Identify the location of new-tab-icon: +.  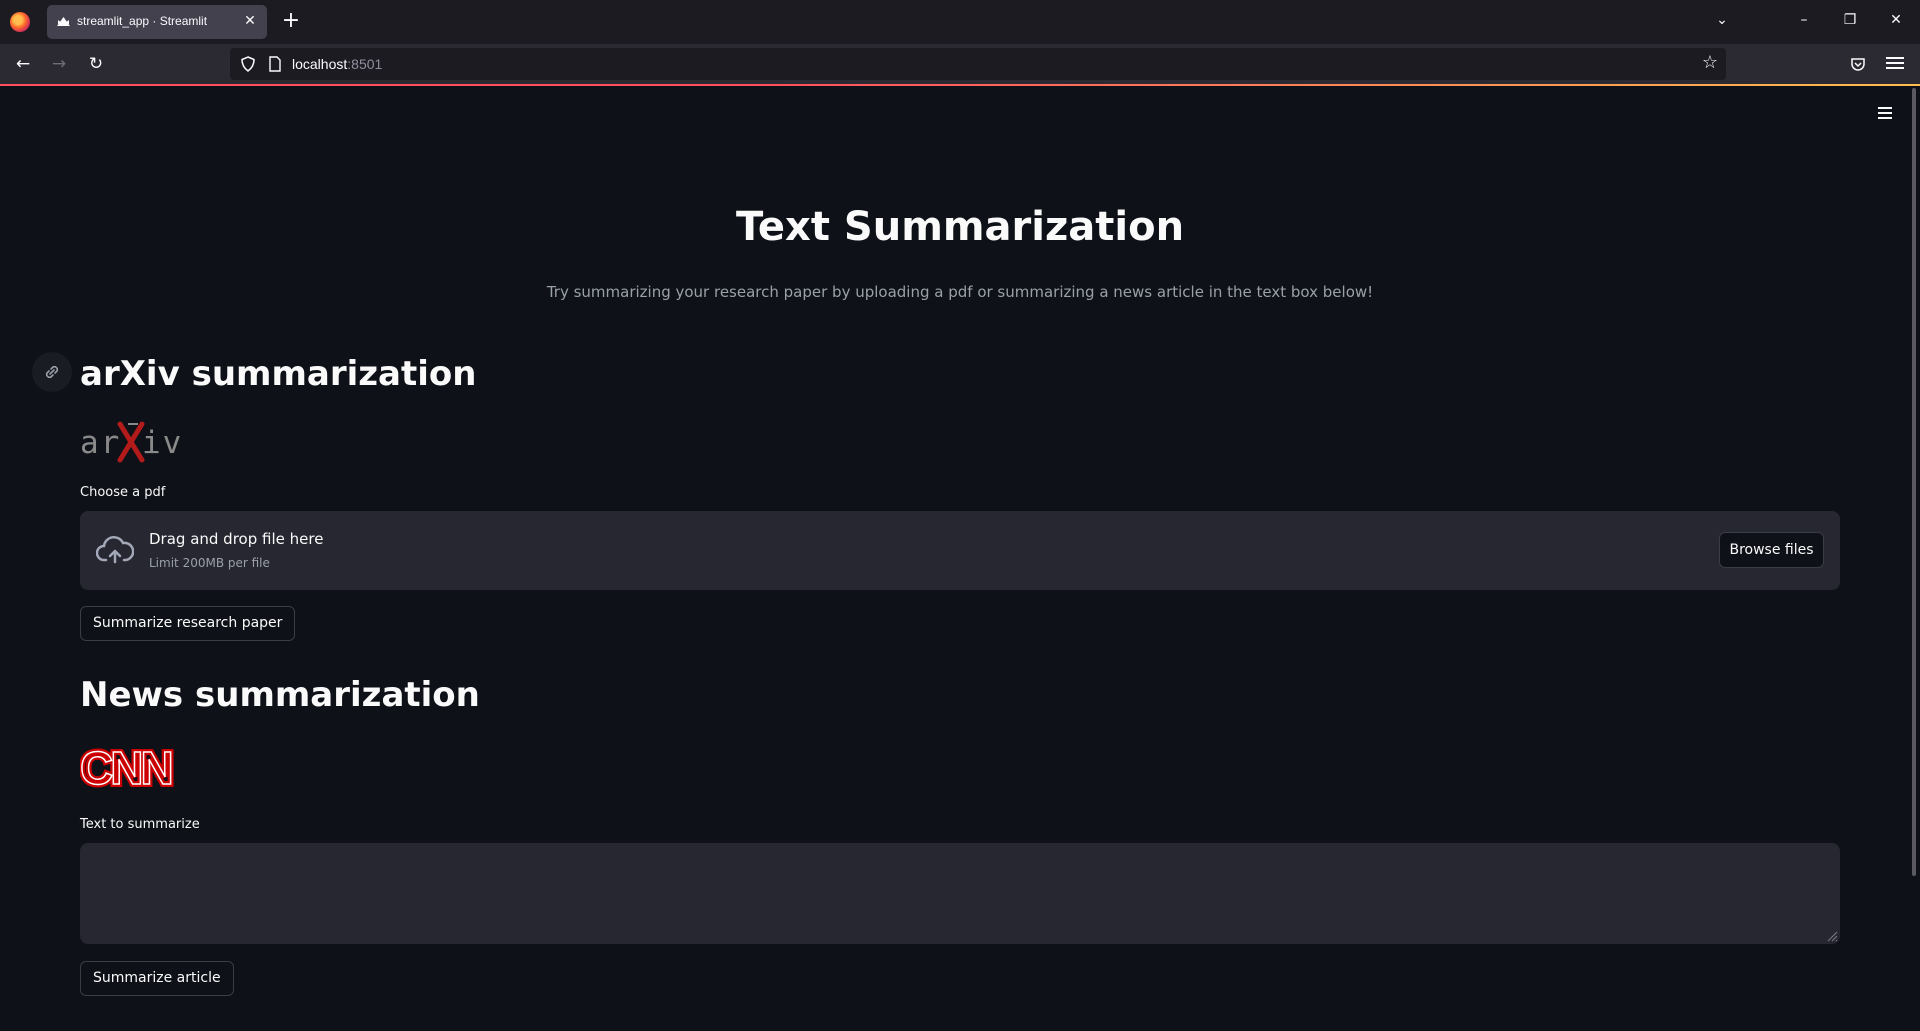
(291, 22).